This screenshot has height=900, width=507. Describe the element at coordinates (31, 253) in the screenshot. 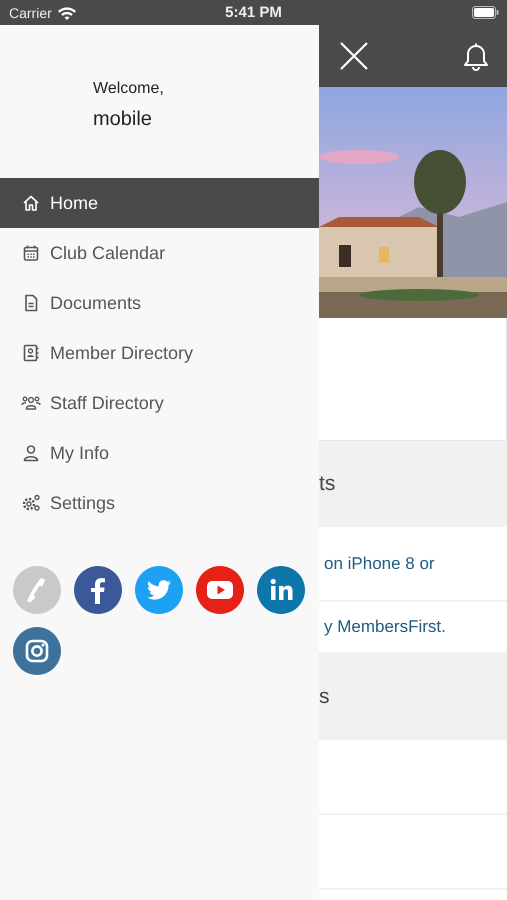

I see `calendar-icon` at that location.